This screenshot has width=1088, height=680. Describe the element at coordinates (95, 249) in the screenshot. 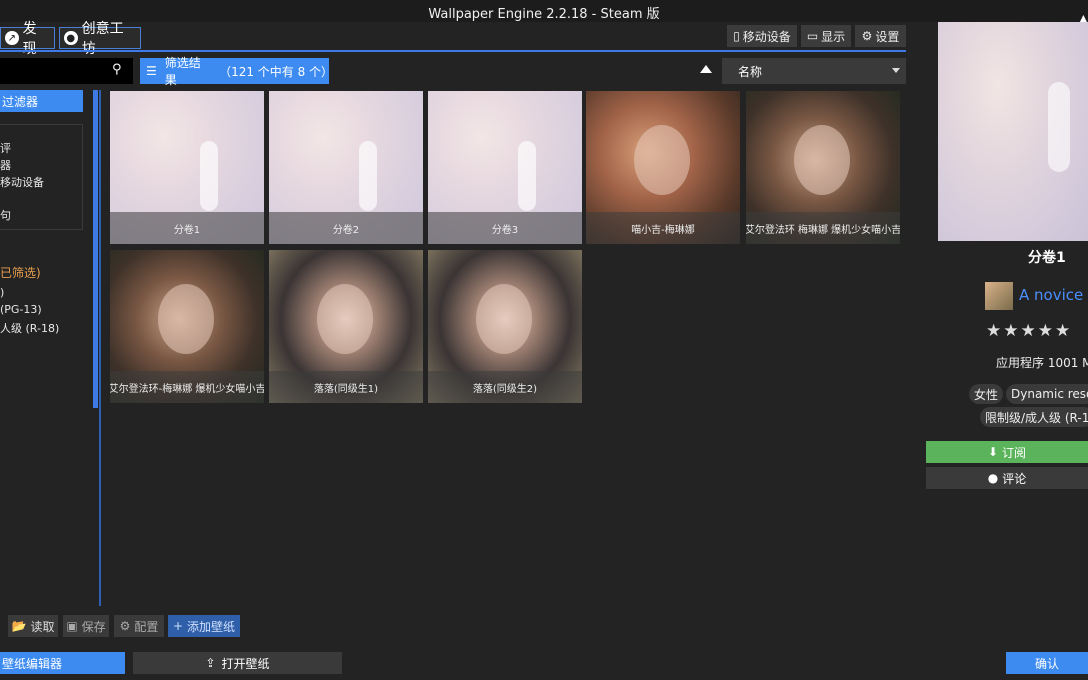

I see `sidebar-scrollbar` at that location.